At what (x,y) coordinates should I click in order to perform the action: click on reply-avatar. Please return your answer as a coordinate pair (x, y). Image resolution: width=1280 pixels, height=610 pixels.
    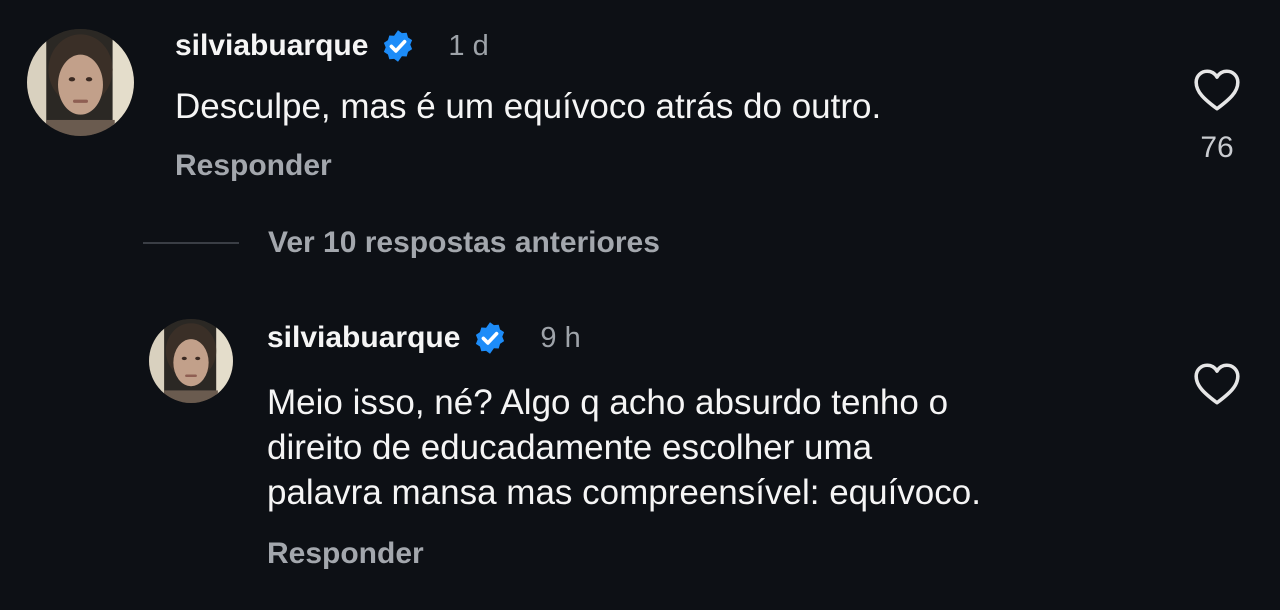
    Looking at the image, I should click on (191, 361).